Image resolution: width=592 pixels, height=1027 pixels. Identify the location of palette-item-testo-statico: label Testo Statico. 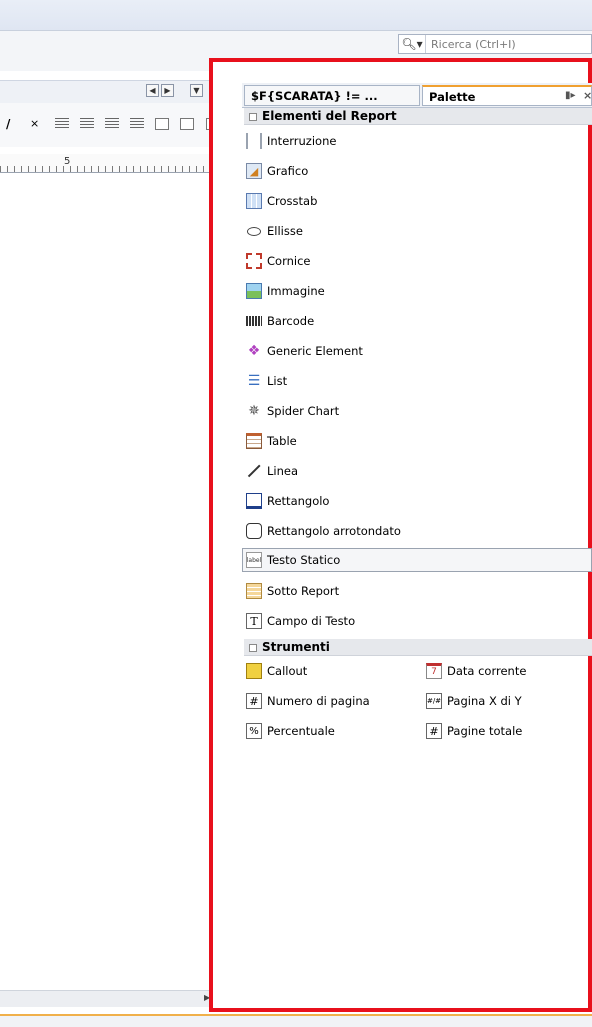
(293, 560).